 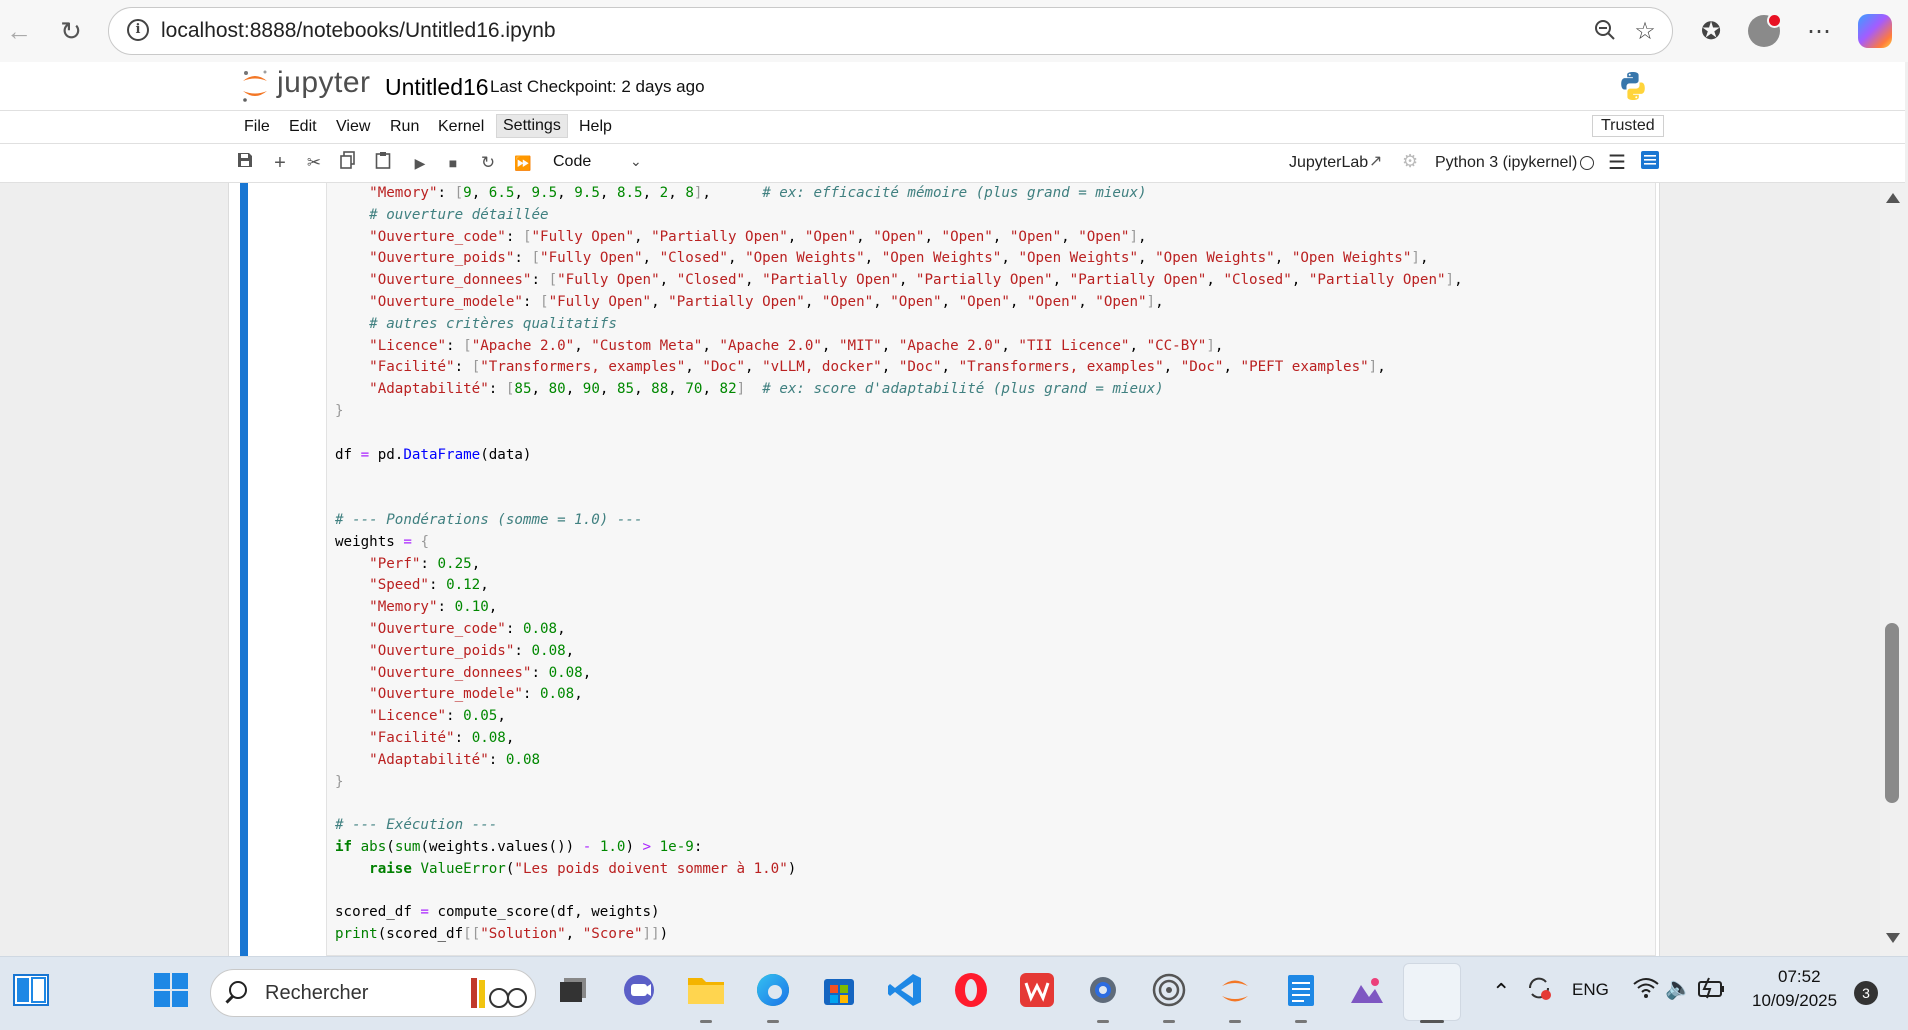 I want to click on teams-chat-icon, so click(x=639, y=990).